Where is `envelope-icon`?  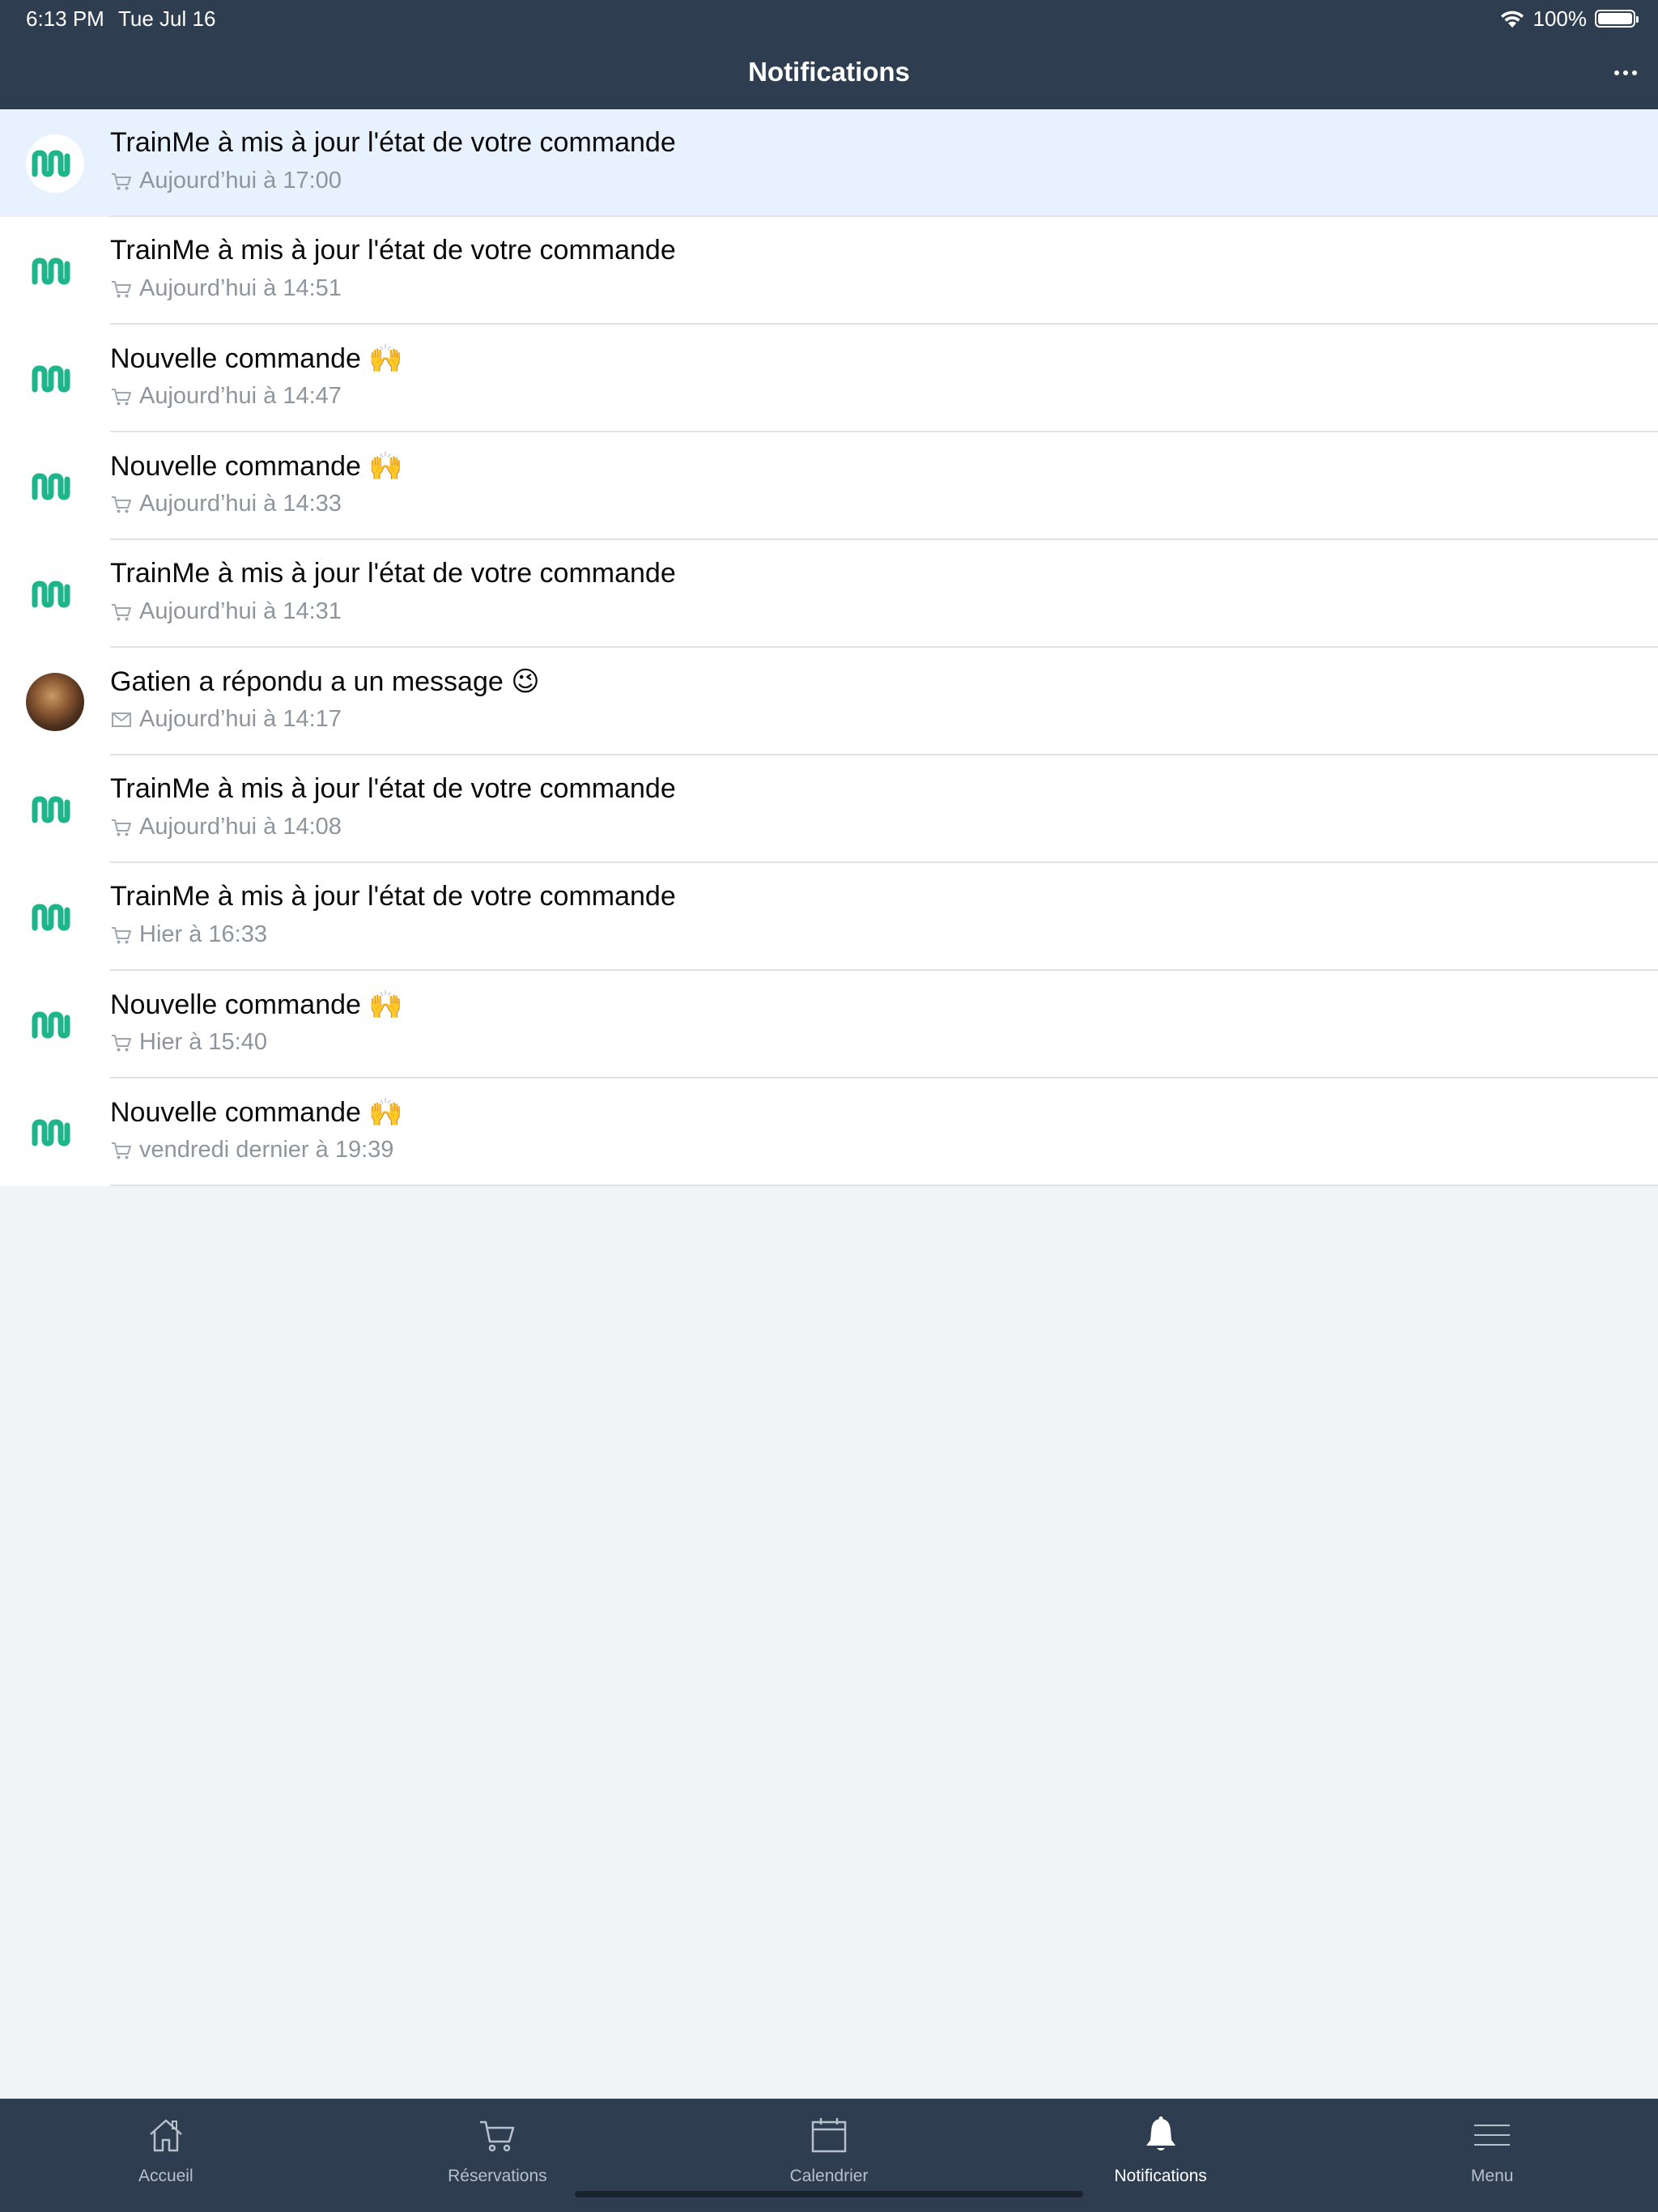
envelope-icon is located at coordinates (121, 720).